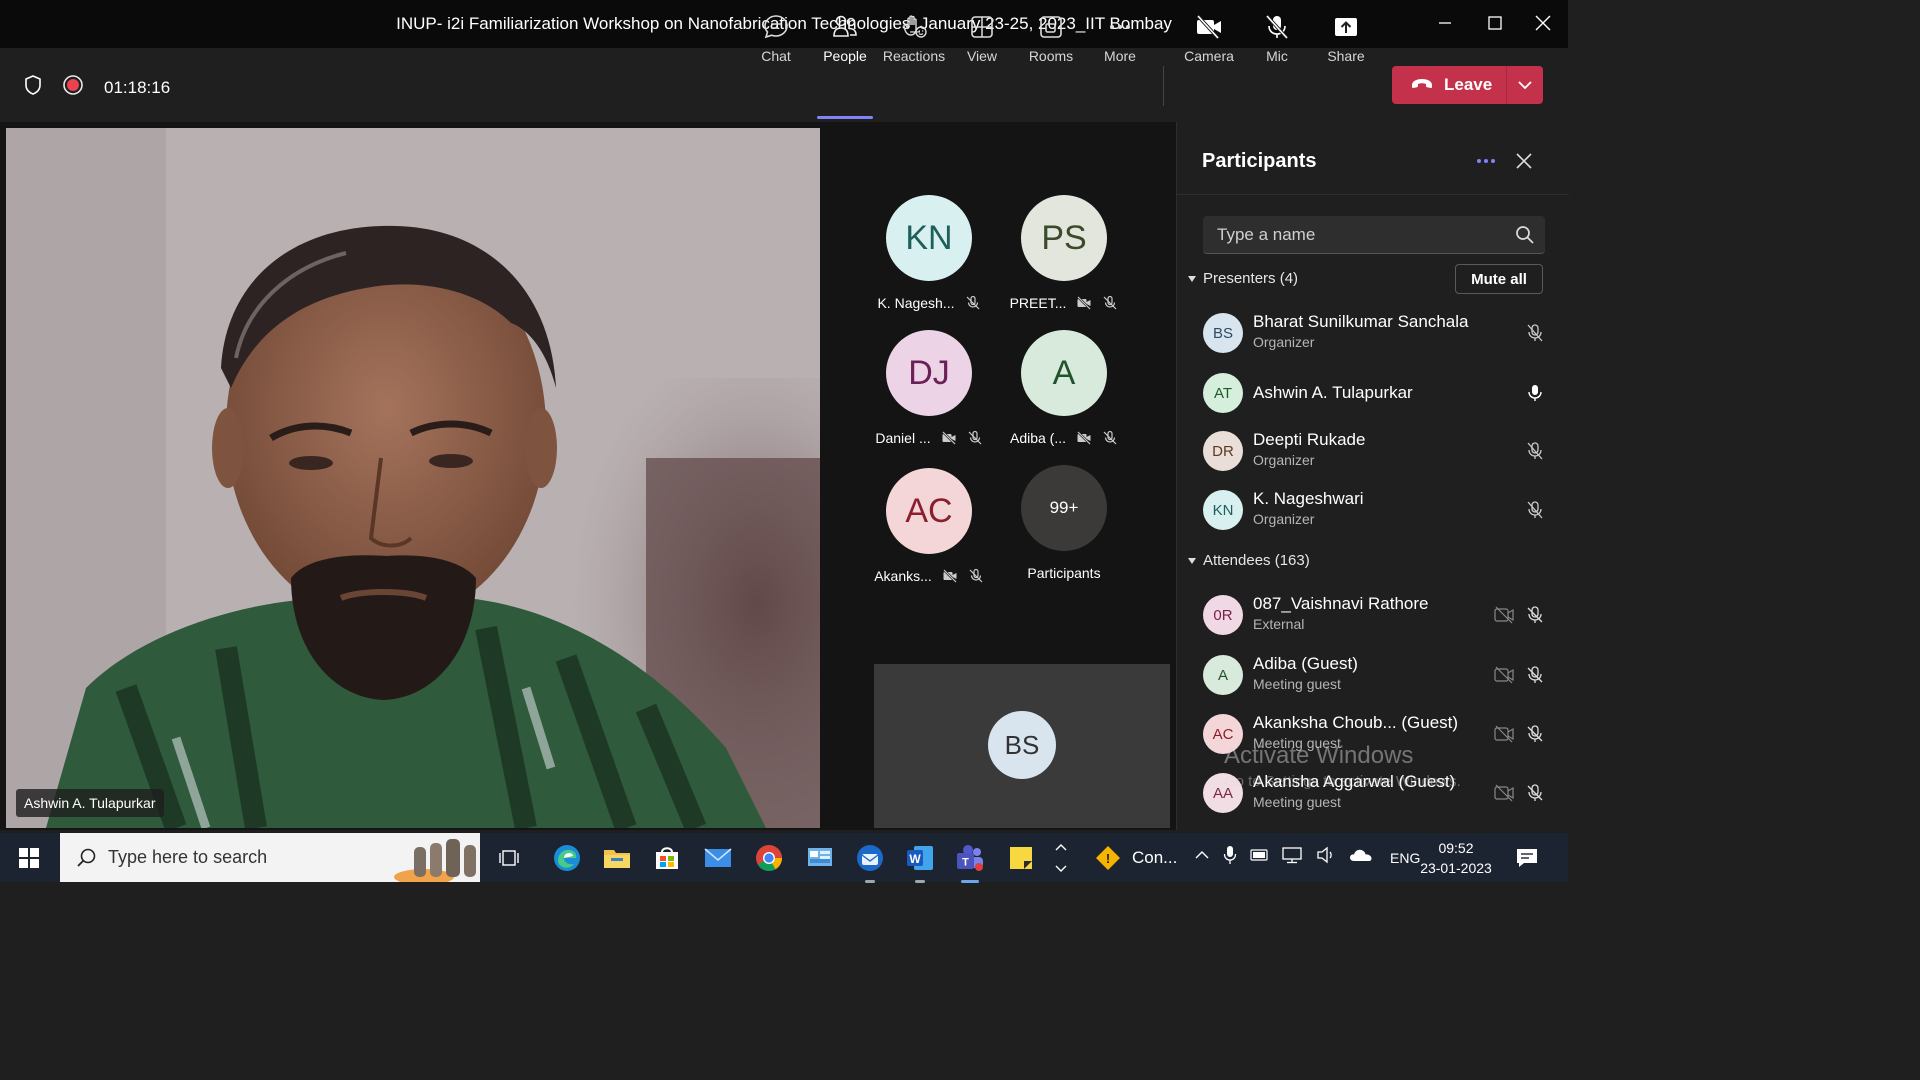  I want to click on speaker-name-tag: Ashwin A. Tulapurkar, so click(90, 803).